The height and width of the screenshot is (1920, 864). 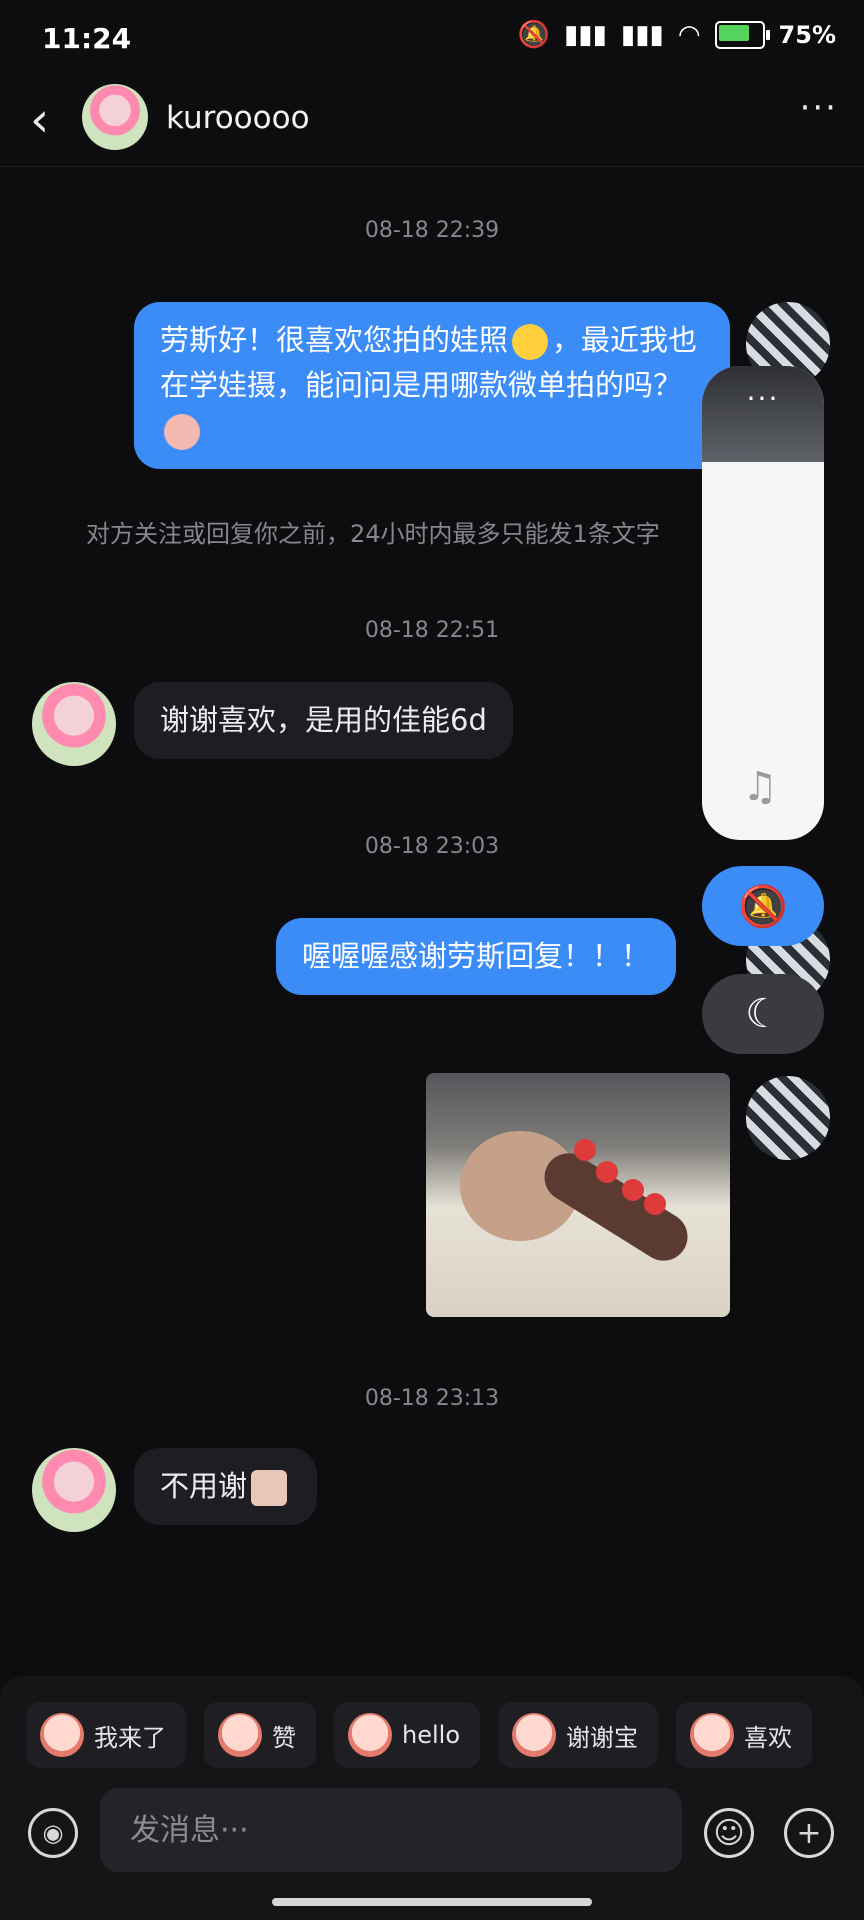 What do you see at coordinates (760, 787) in the screenshot?
I see `music-note-icon: ♫` at bounding box center [760, 787].